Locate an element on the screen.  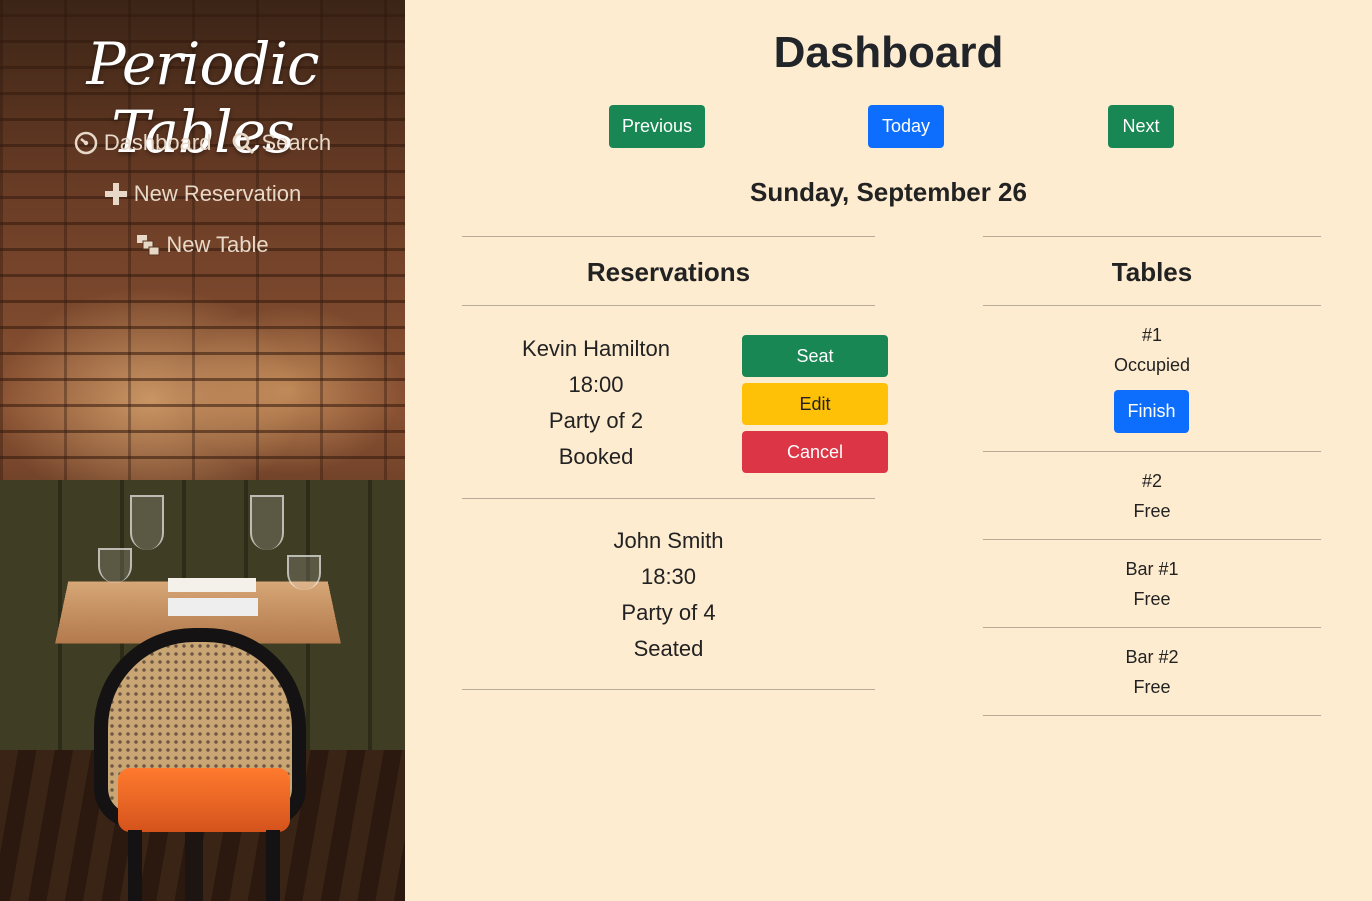
reservation-name: Kevin Hamilton is located at coordinates (596, 348).